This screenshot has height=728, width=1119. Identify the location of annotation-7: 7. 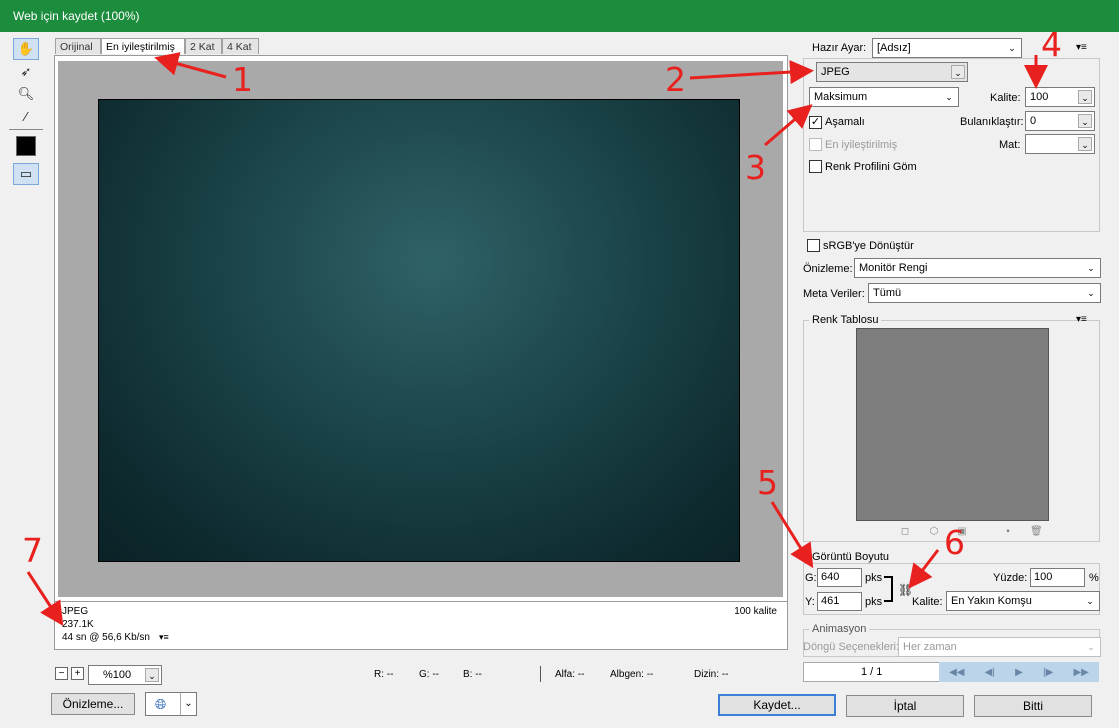
(32, 550).